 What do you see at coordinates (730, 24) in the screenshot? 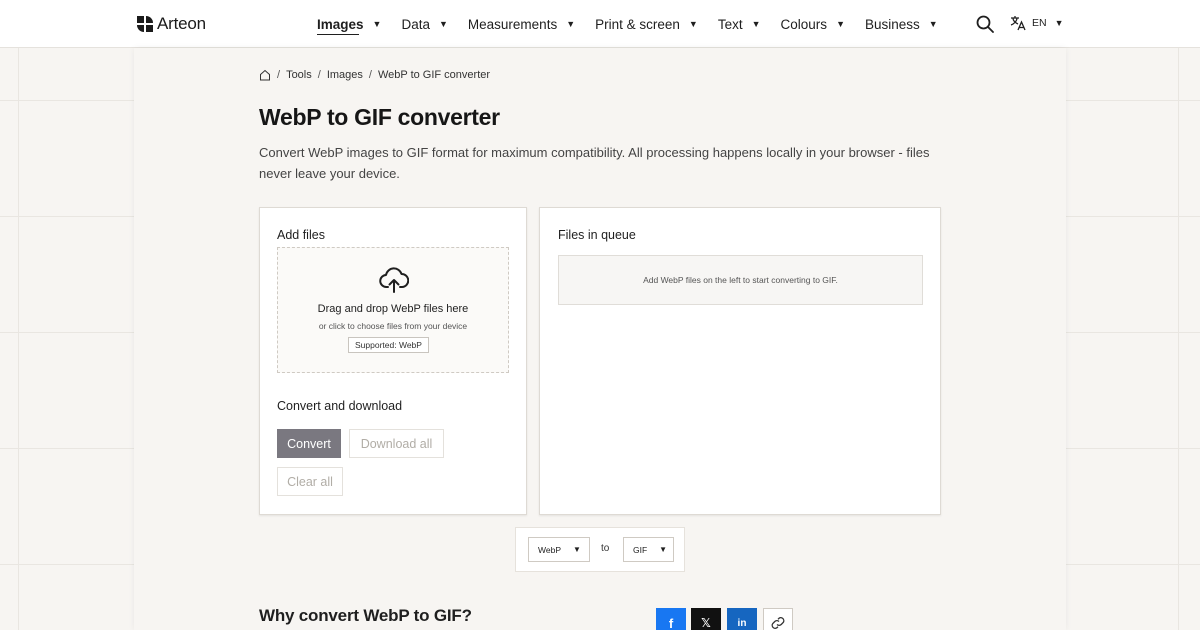
I see `nav-item-label: Text` at bounding box center [730, 24].